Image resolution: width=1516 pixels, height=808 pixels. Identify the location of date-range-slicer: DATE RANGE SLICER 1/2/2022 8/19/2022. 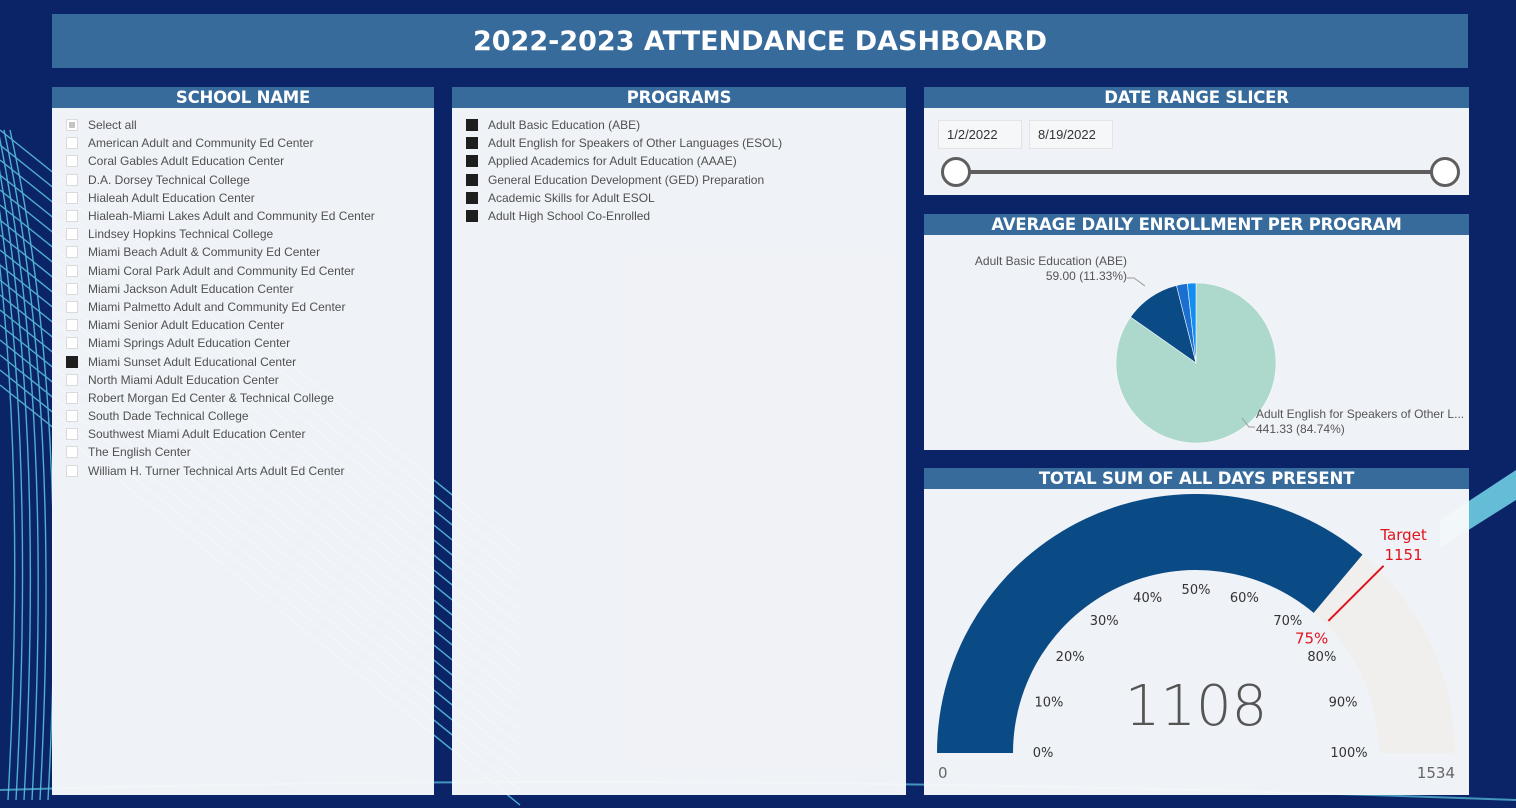
(1196, 141).